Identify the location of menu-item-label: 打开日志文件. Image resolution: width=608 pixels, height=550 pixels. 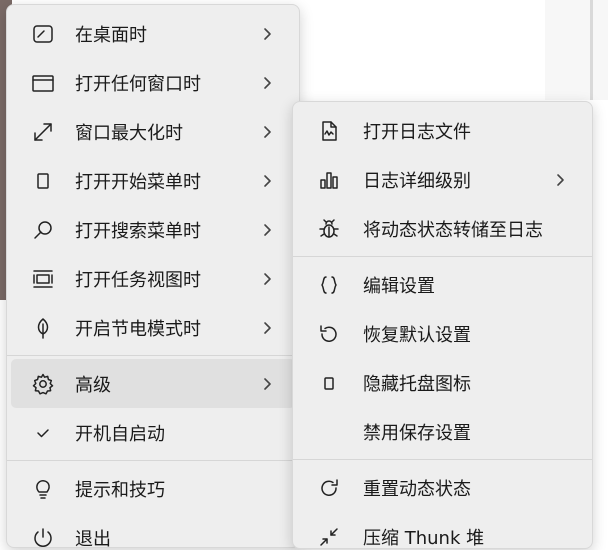
(417, 132).